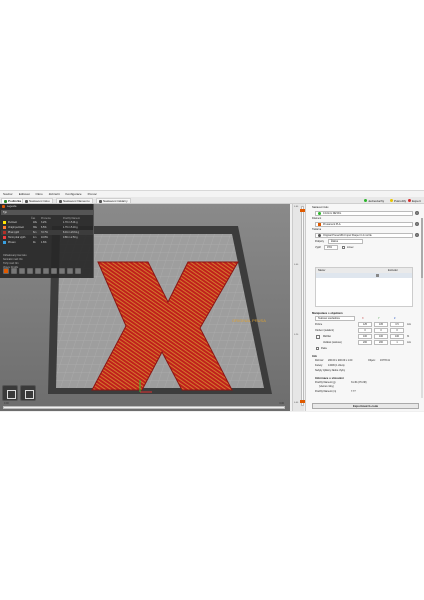 The image size is (424, 600). Describe the element at coordinates (364, 213) in the screenshot. I see `print-profile-select: 0.10mm DETAIL` at that location.